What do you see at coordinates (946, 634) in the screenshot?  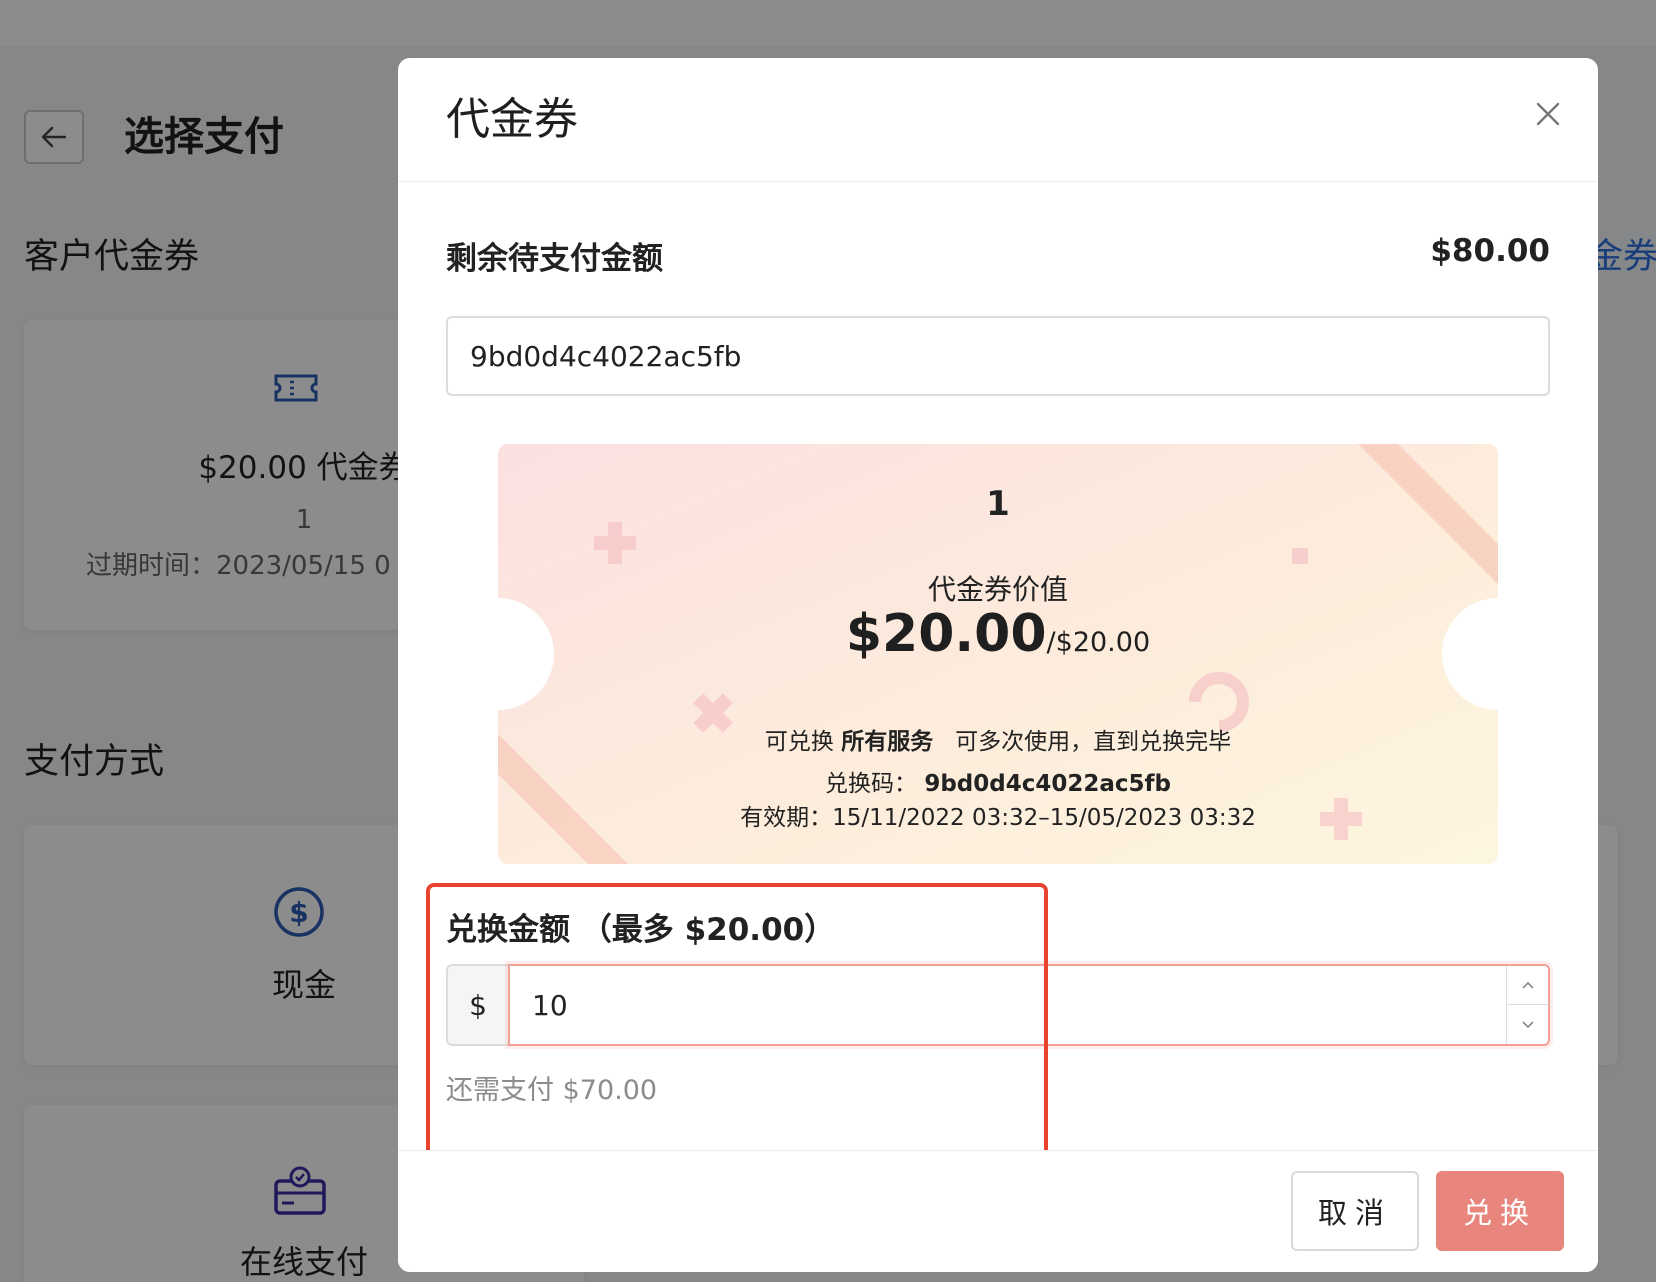 I see `voucher-value-main: $20.00` at bounding box center [946, 634].